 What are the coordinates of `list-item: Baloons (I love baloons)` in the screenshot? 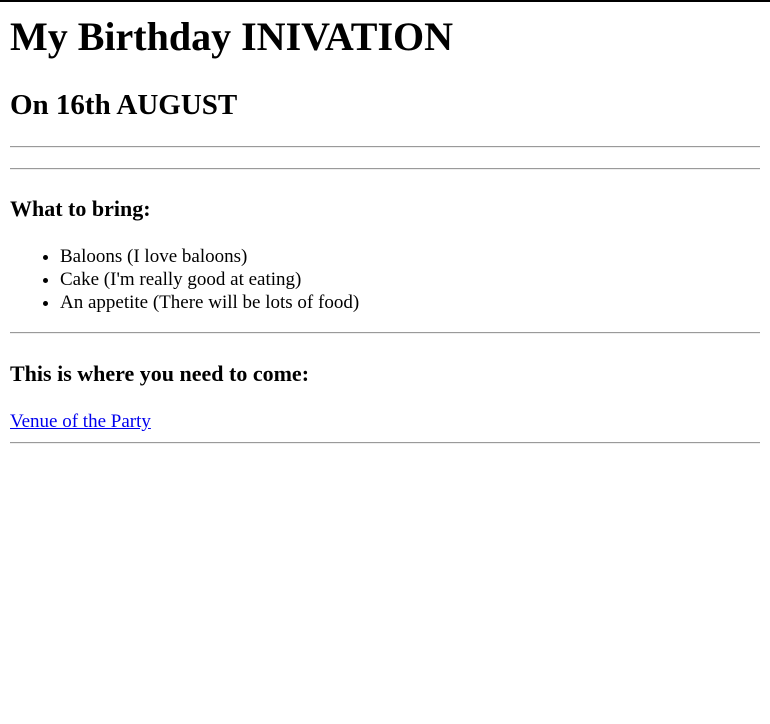 It's located at (209, 256).